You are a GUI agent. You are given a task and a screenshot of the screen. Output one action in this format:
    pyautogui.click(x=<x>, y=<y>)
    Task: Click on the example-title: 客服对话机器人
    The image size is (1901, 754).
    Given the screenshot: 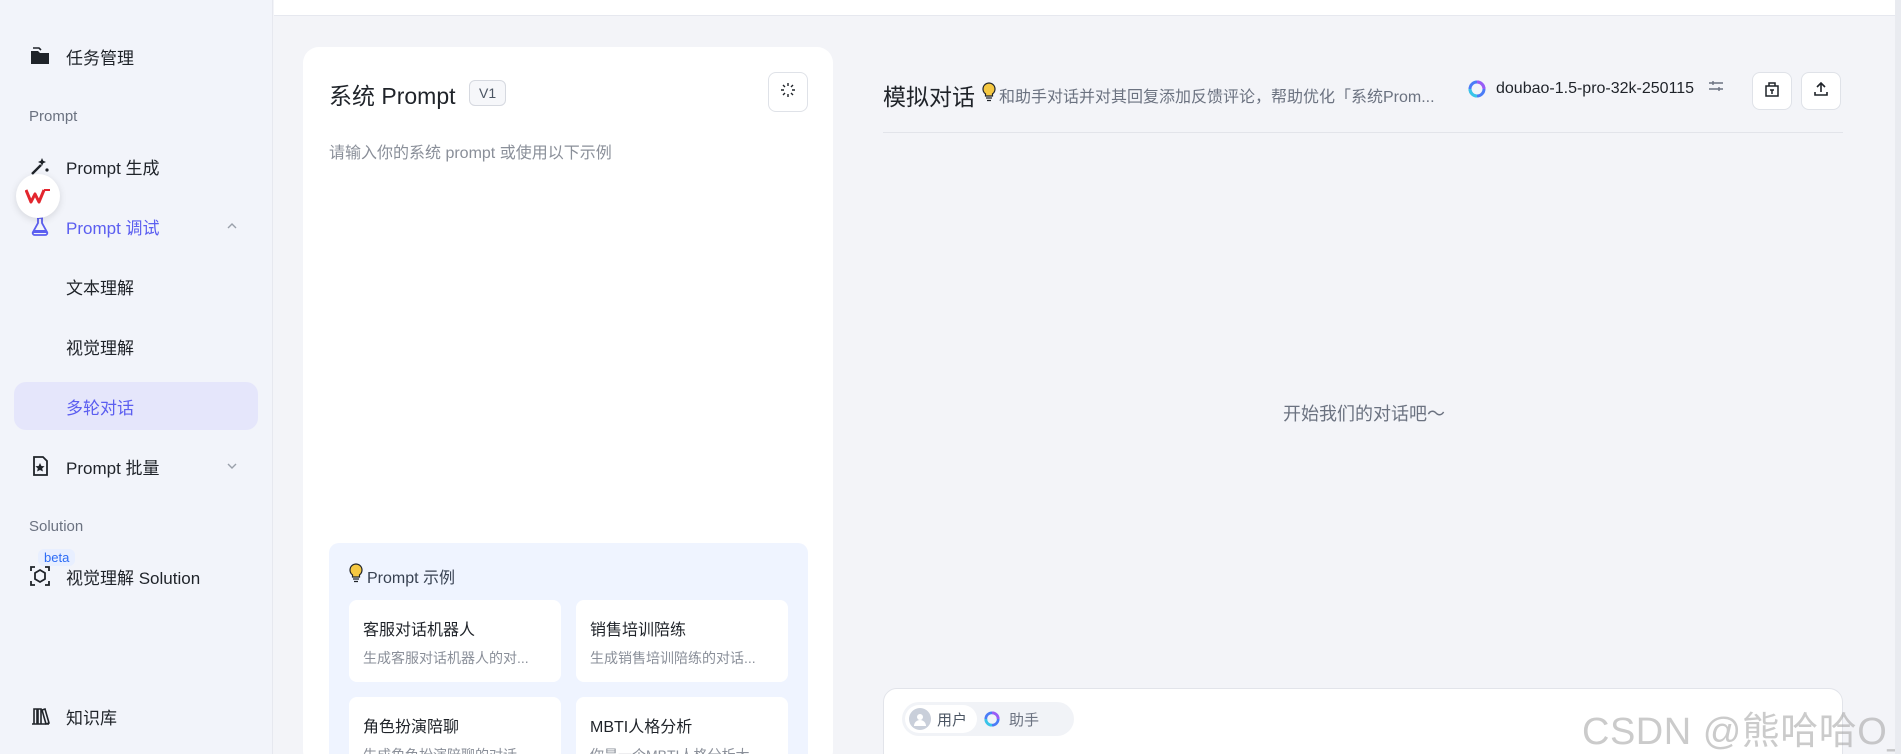 What is the action you would take?
    pyautogui.click(x=419, y=630)
    